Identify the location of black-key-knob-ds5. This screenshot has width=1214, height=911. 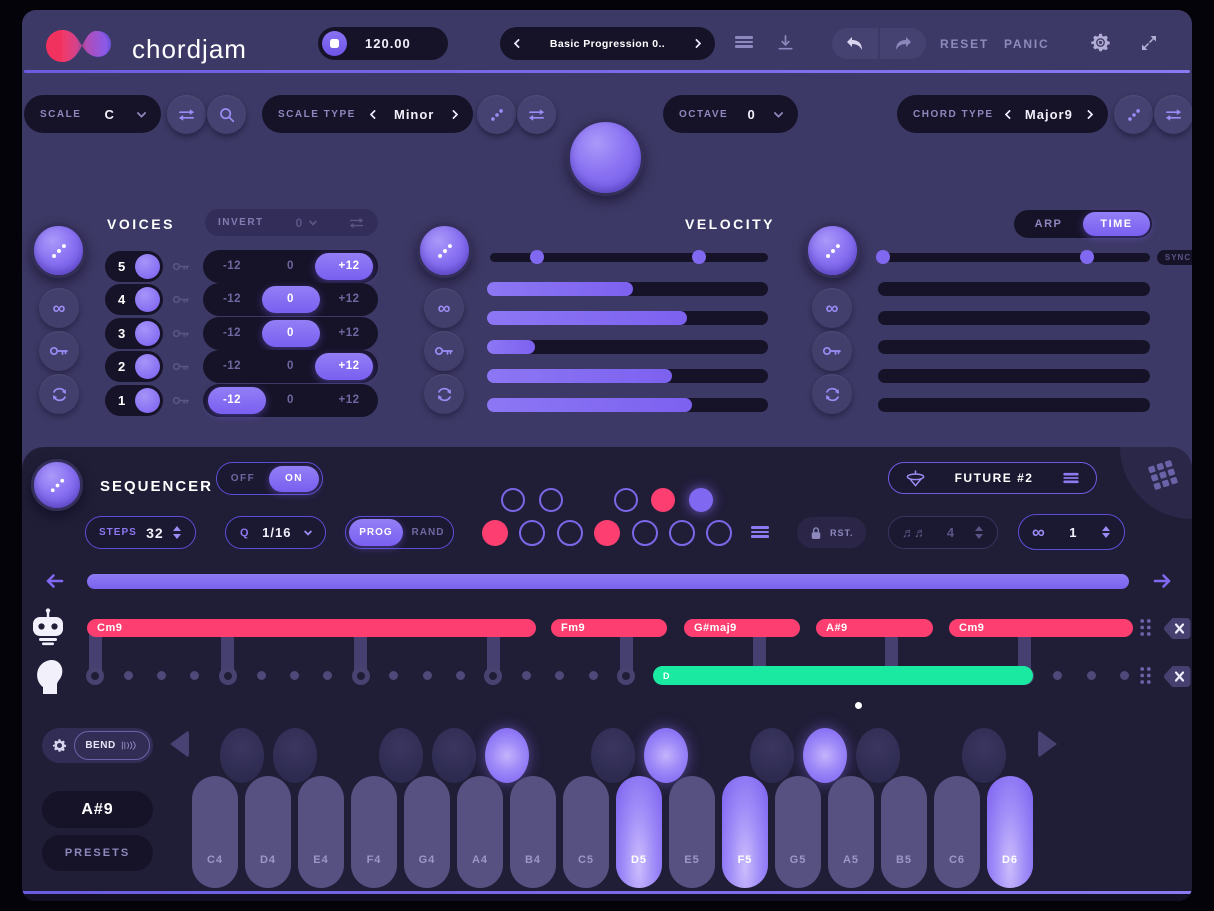
(665, 755).